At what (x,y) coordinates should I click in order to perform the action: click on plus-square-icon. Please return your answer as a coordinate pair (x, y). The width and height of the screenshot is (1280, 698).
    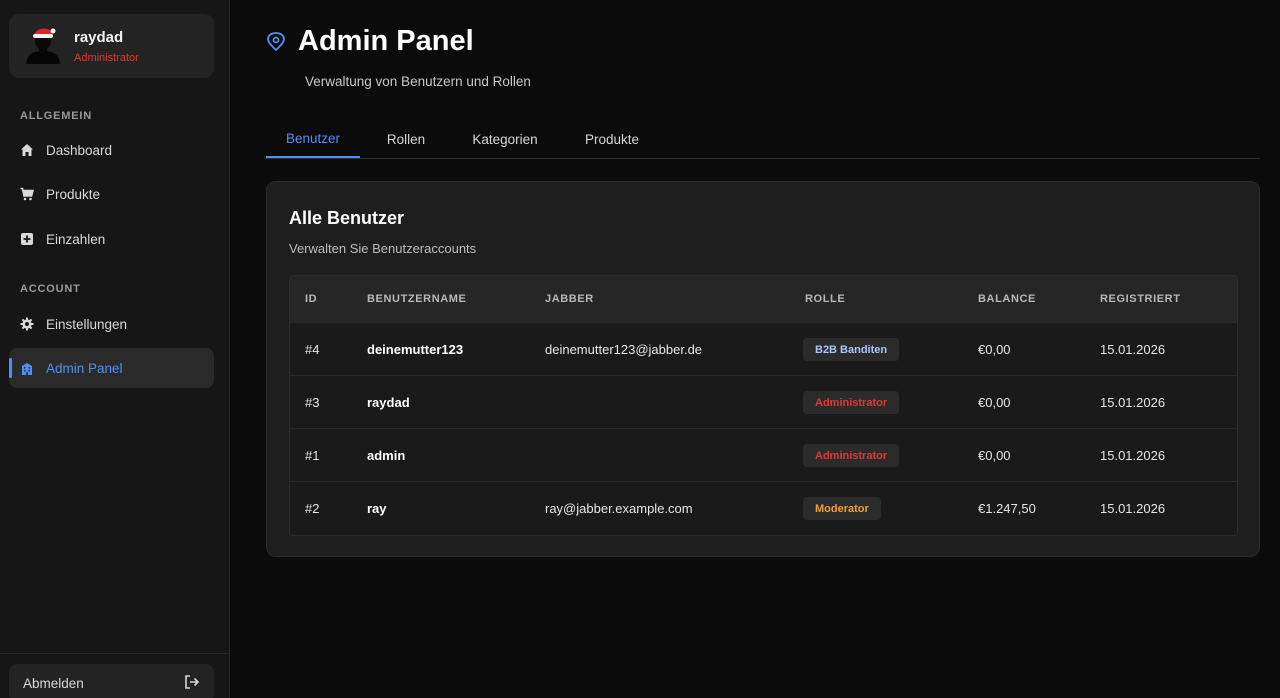
    Looking at the image, I should click on (27, 239).